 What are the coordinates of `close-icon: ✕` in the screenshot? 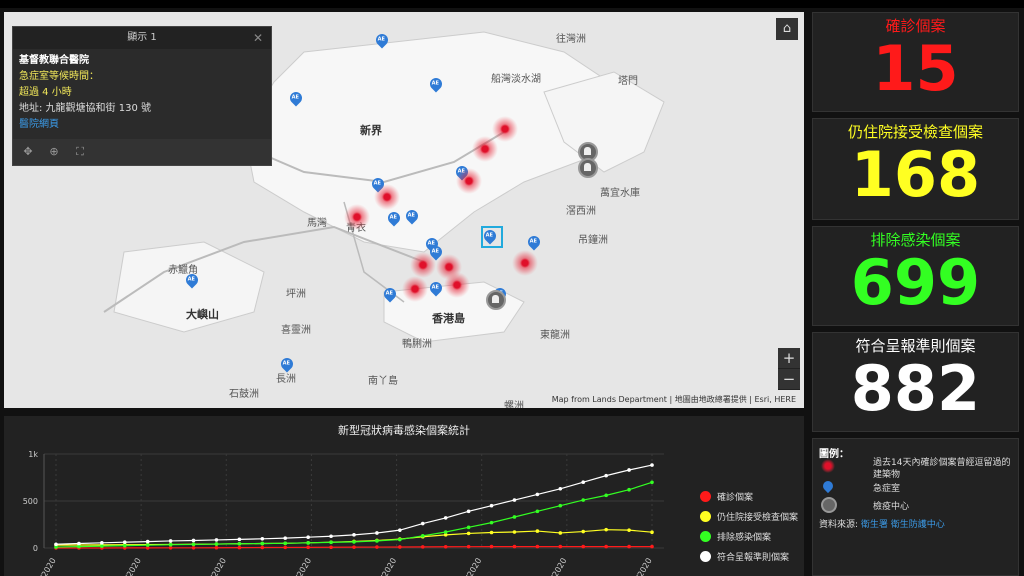 It's located at (258, 38).